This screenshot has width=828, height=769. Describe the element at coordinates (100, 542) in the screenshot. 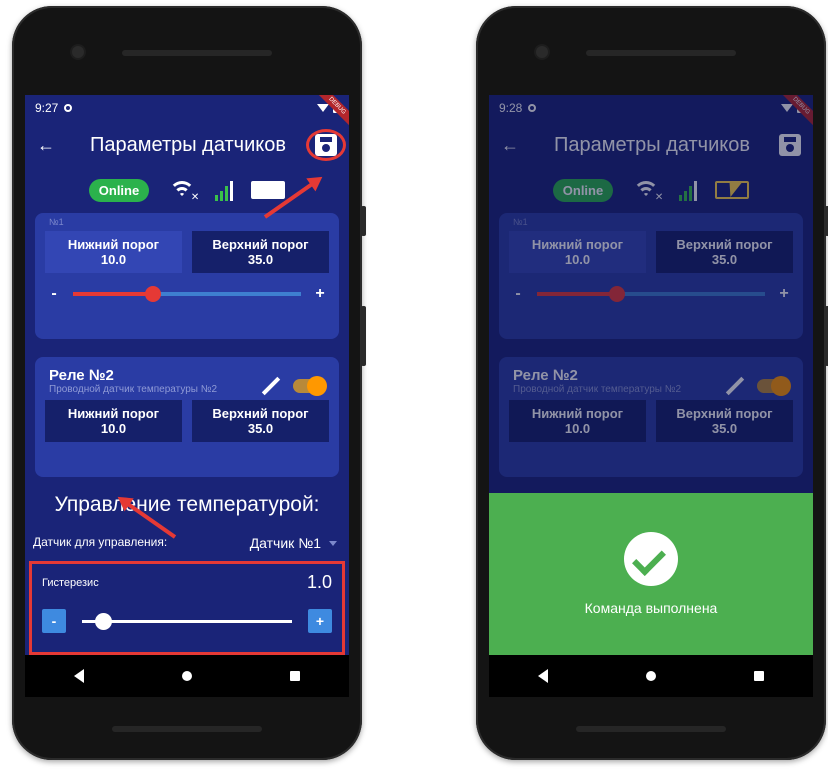

I see `control-sensor-label: Датчик для управления:` at that location.